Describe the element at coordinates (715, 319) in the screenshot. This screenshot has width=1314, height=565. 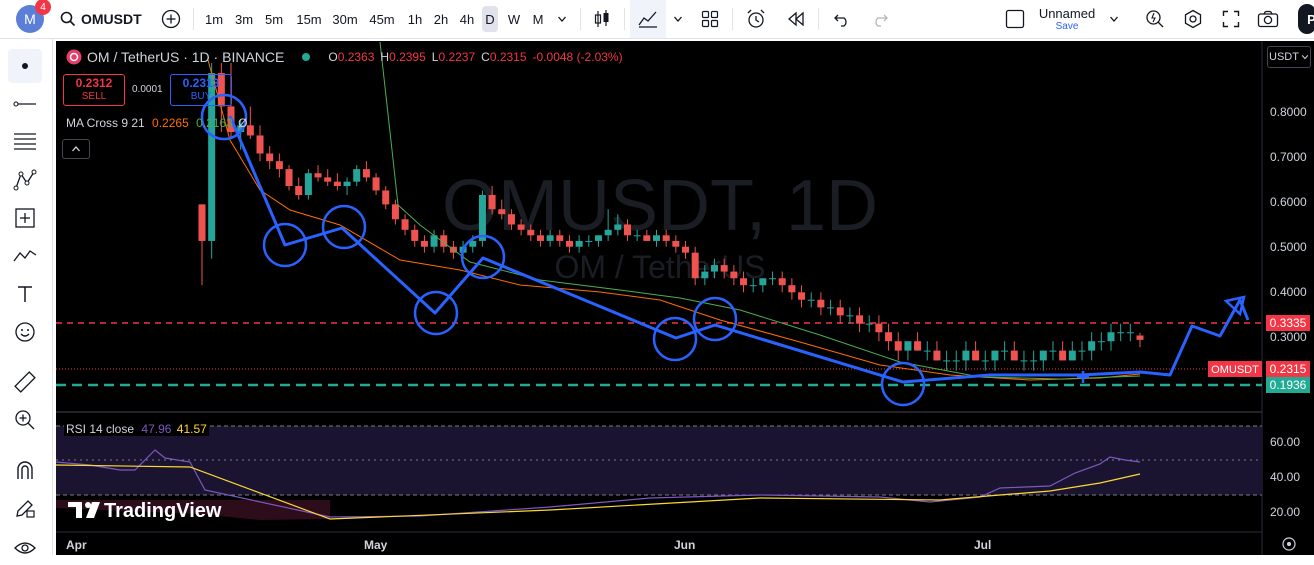
I see `annotation-circle` at that location.